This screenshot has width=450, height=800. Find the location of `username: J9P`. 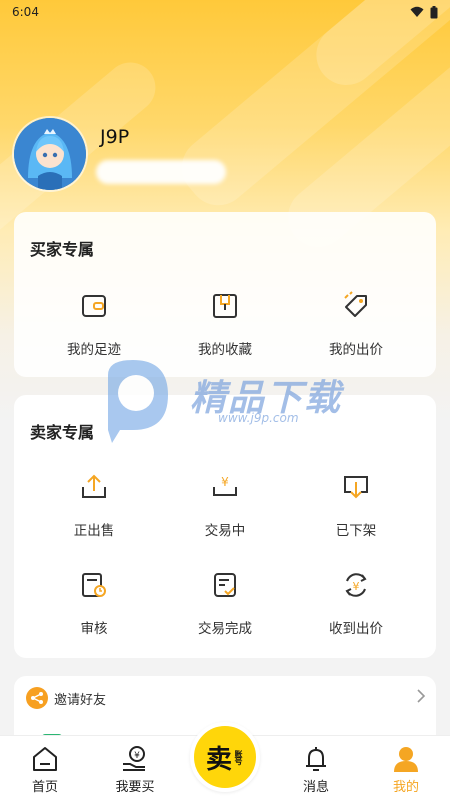

username: J9P is located at coordinates (115, 137).